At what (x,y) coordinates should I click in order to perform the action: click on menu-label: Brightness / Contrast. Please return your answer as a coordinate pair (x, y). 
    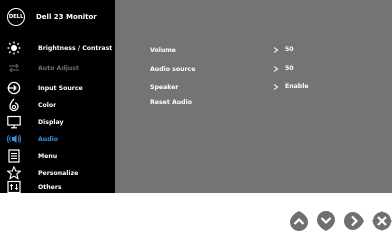
    Looking at the image, I should click on (75, 48).